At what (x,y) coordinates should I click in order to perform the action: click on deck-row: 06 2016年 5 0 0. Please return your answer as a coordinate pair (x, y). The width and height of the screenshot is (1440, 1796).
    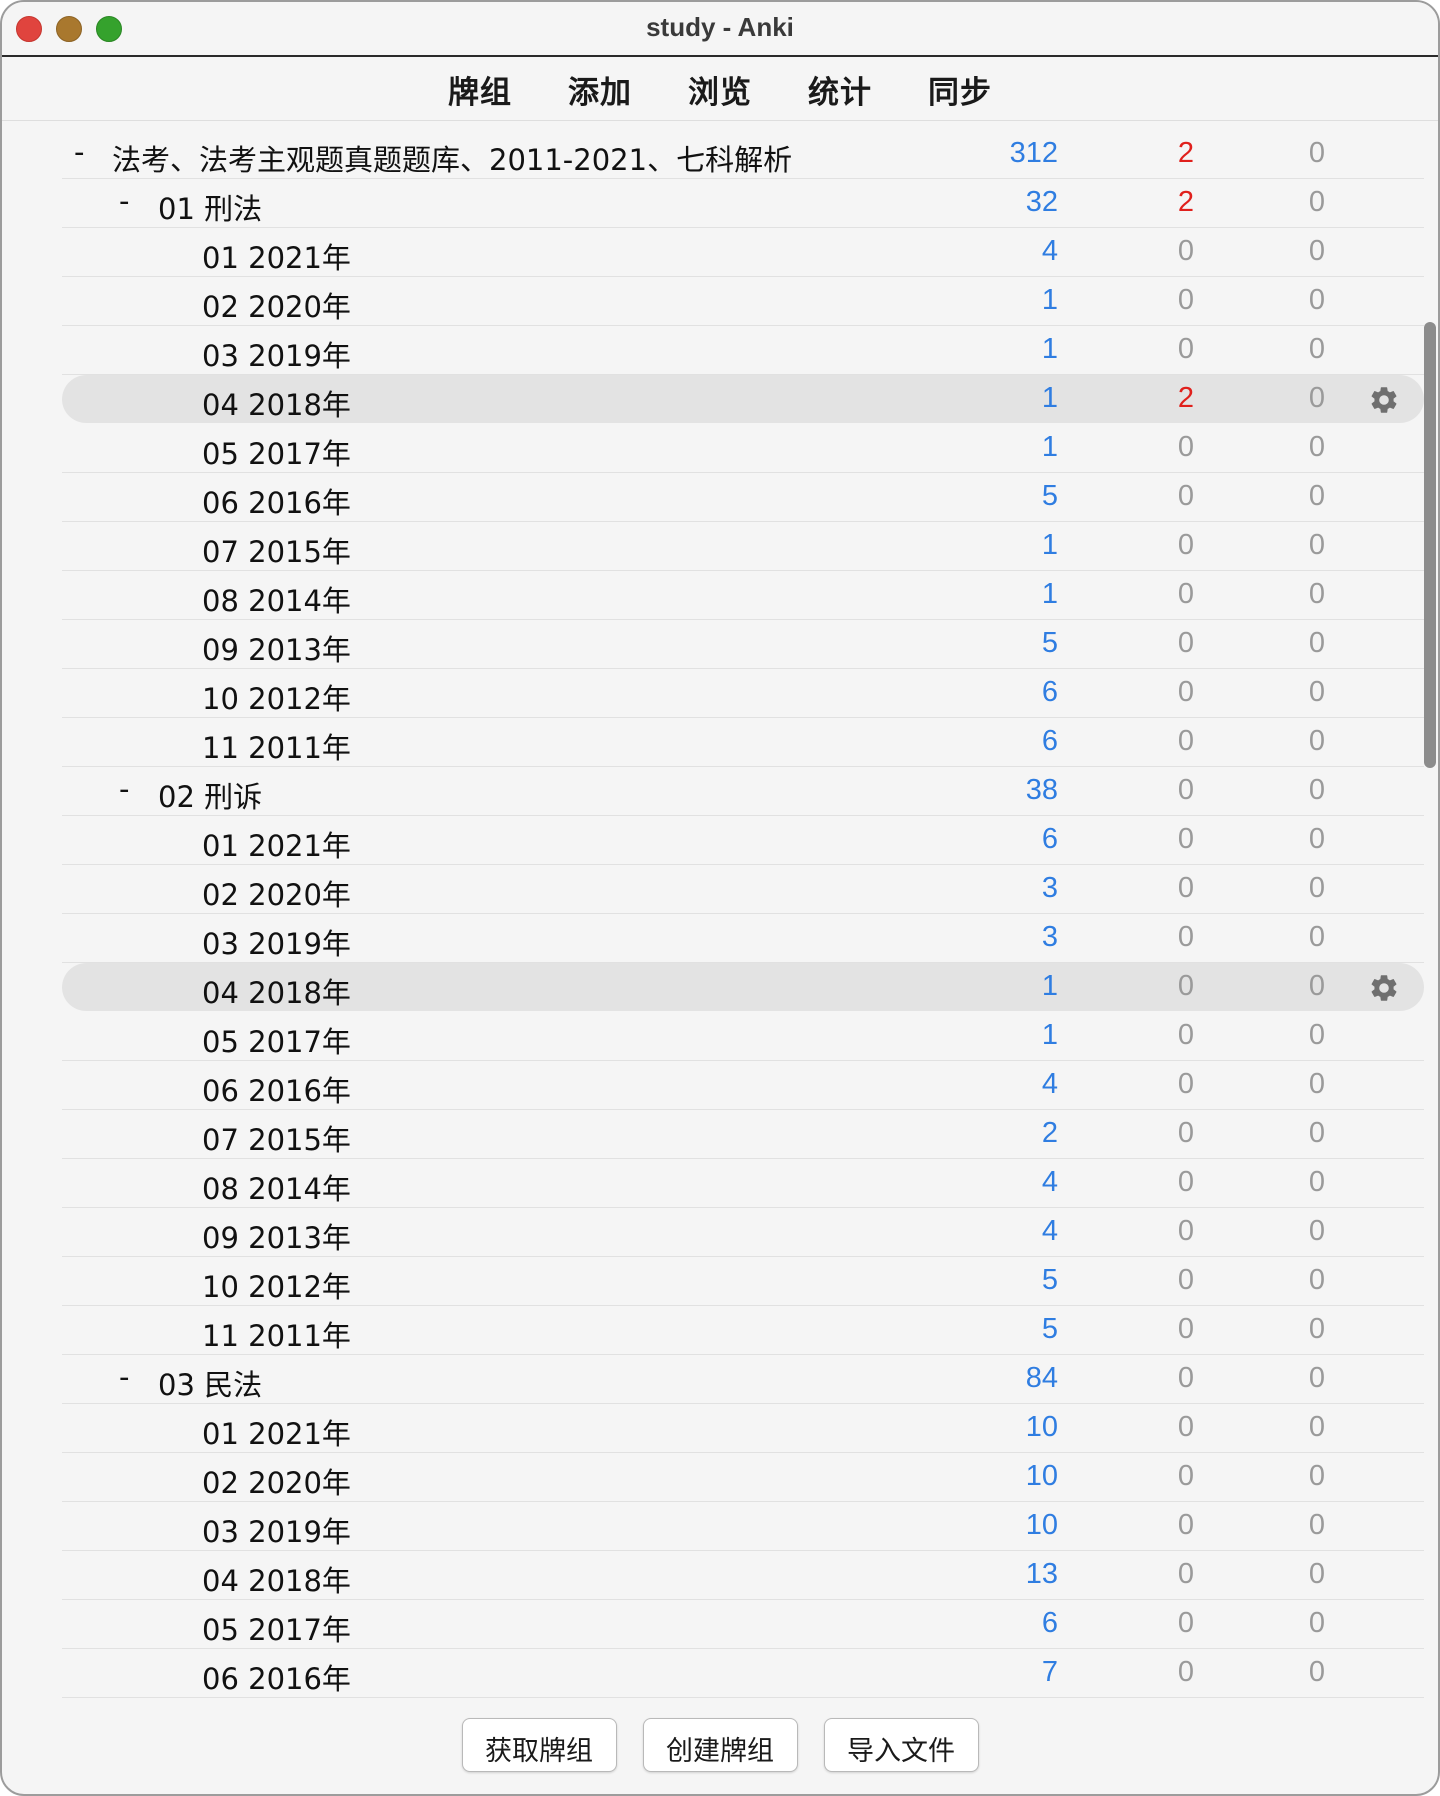
    Looking at the image, I should click on (743, 497).